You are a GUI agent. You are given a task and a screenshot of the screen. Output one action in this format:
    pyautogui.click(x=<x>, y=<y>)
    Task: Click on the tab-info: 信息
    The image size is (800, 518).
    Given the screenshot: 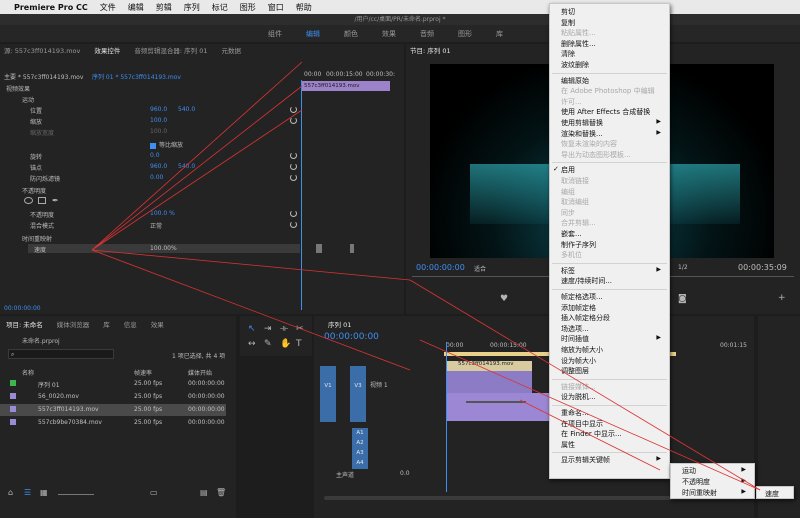 What is the action you would take?
    pyautogui.click(x=130, y=324)
    